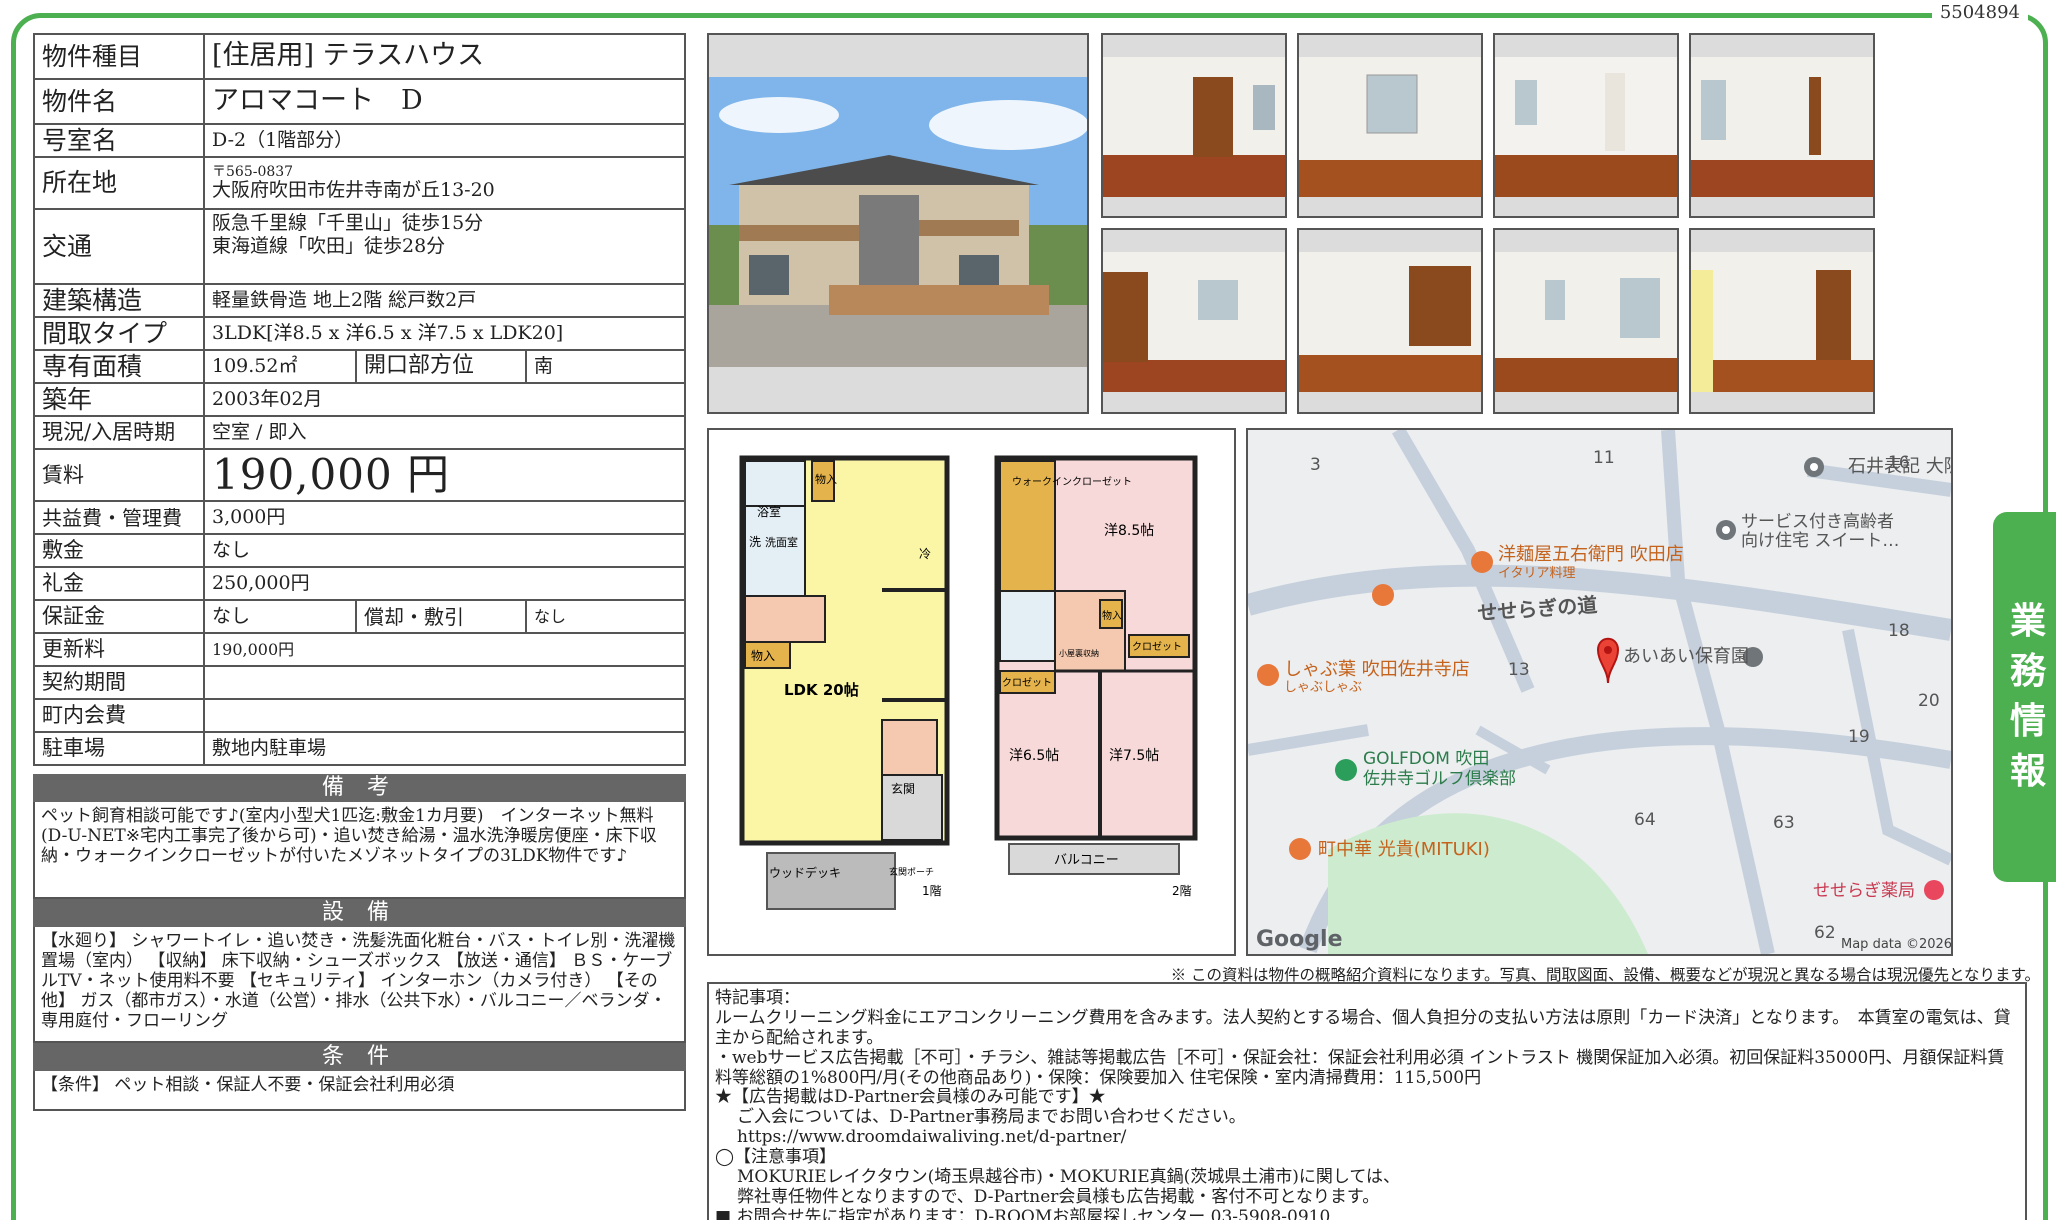  Describe the element at coordinates (1979, 12) in the screenshot. I see `document-id: 5504894` at that location.